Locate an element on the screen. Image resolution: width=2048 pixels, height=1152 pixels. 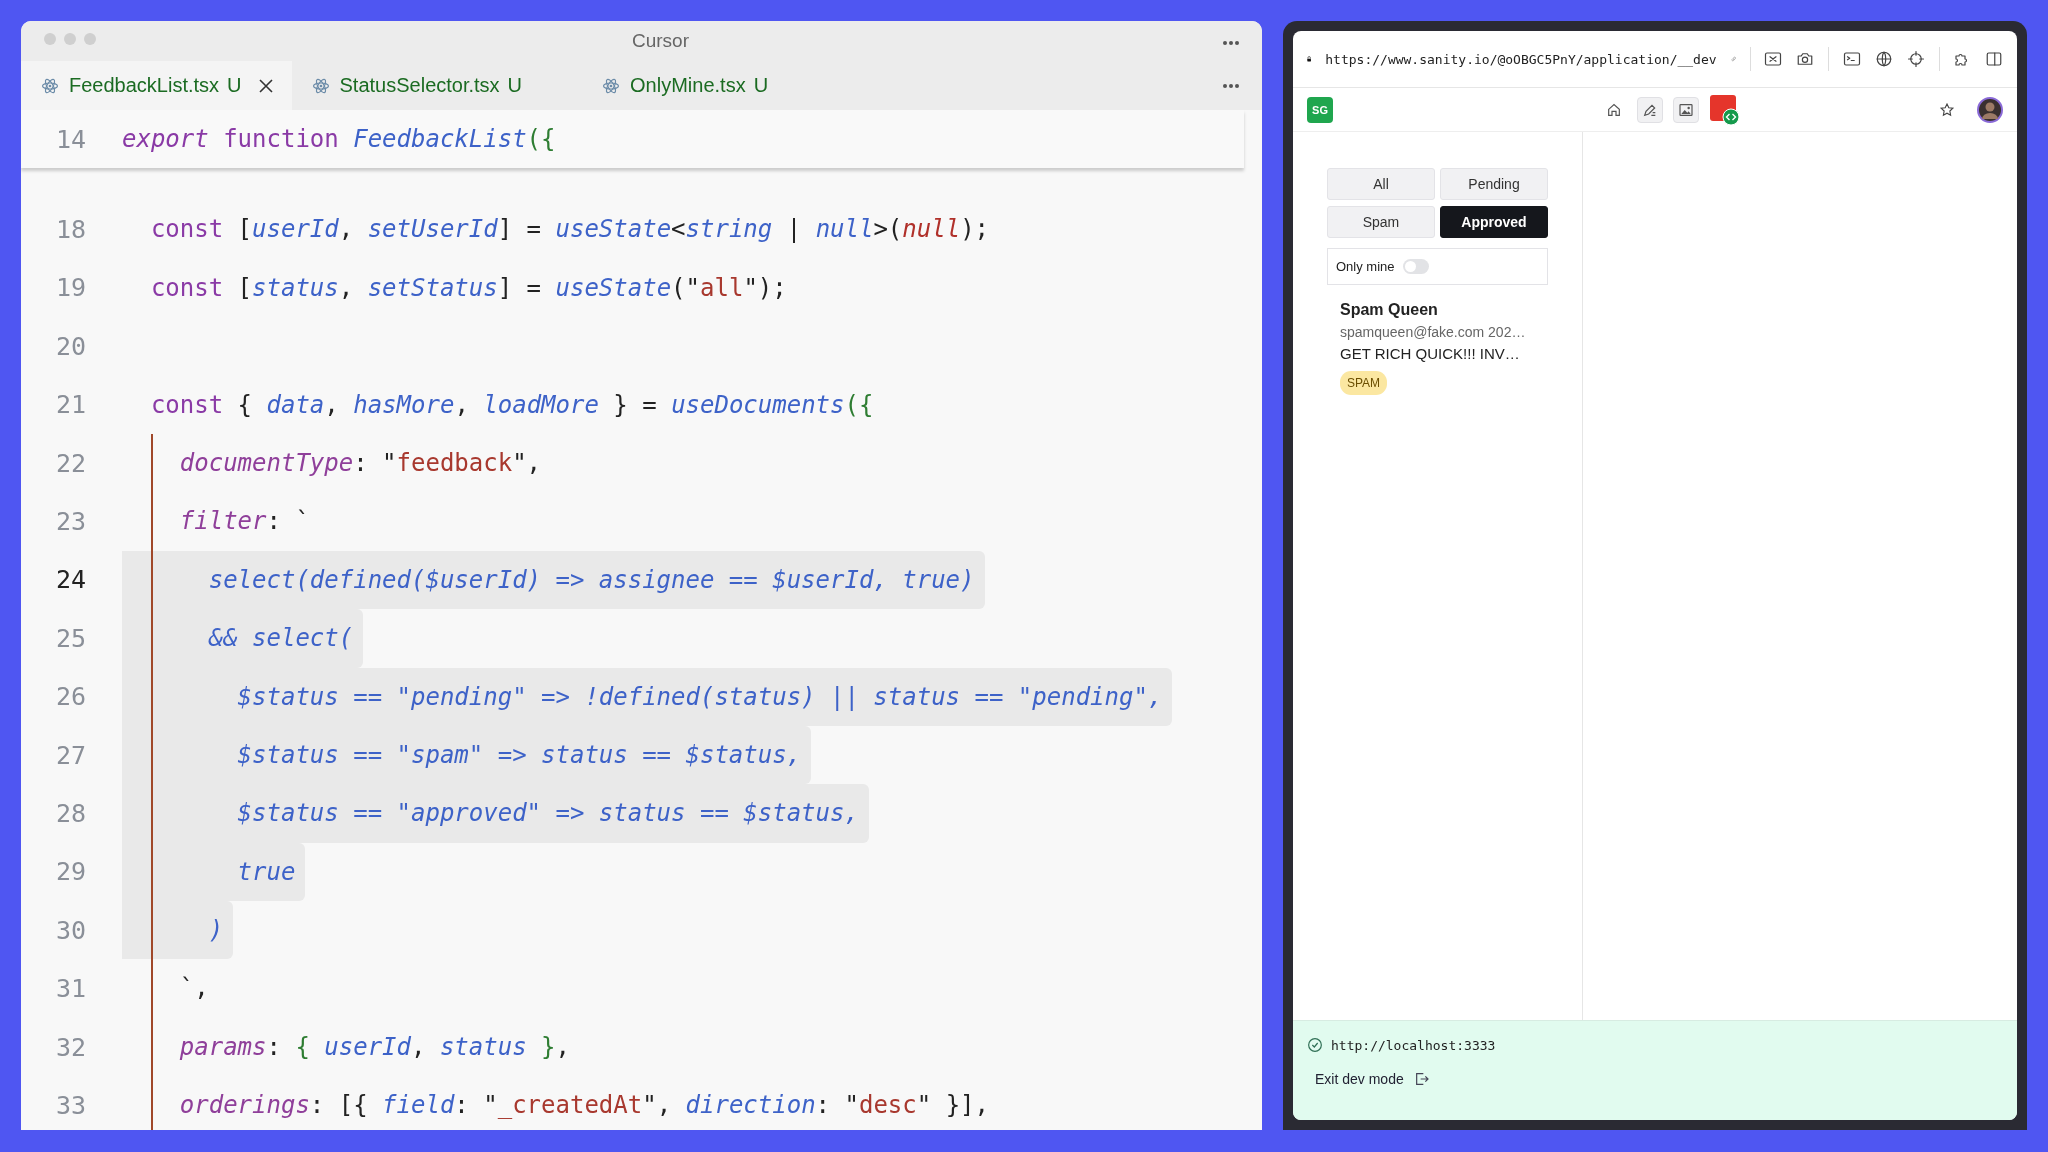
screen-capture-icon is located at coordinates (1773, 59).